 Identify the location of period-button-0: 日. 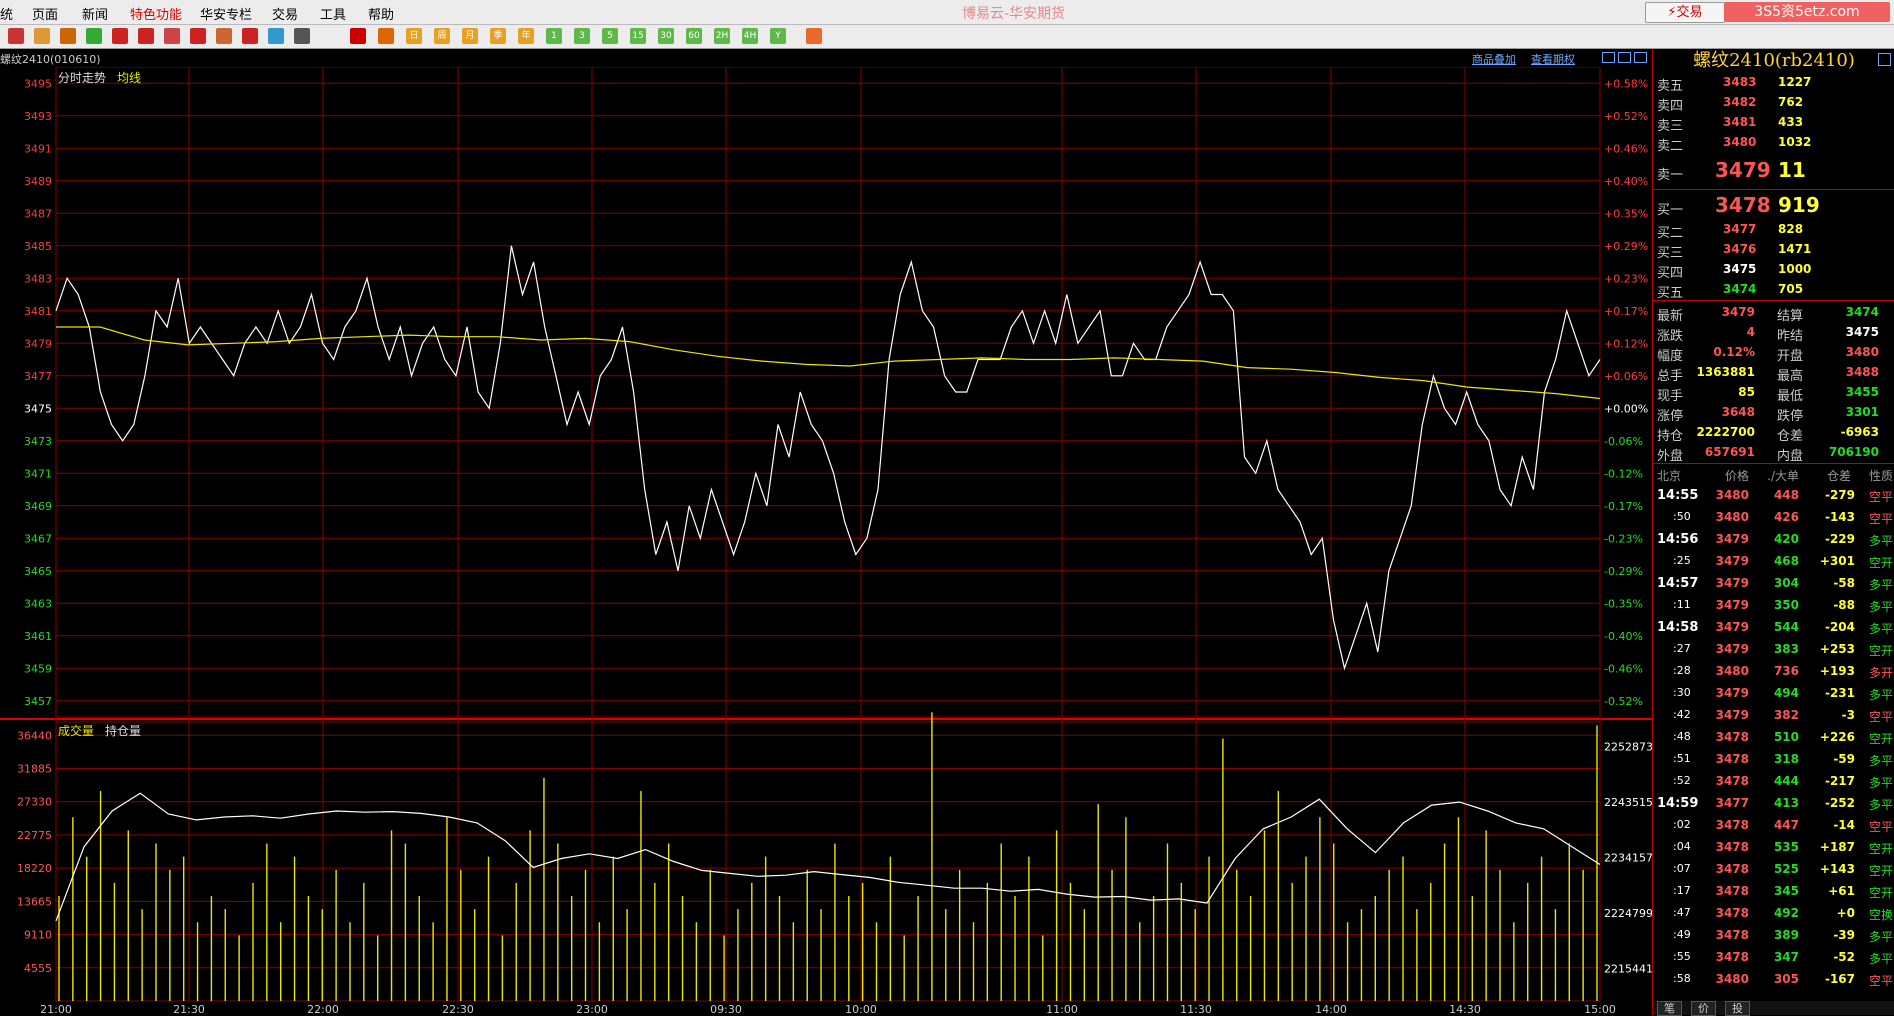
(414, 36).